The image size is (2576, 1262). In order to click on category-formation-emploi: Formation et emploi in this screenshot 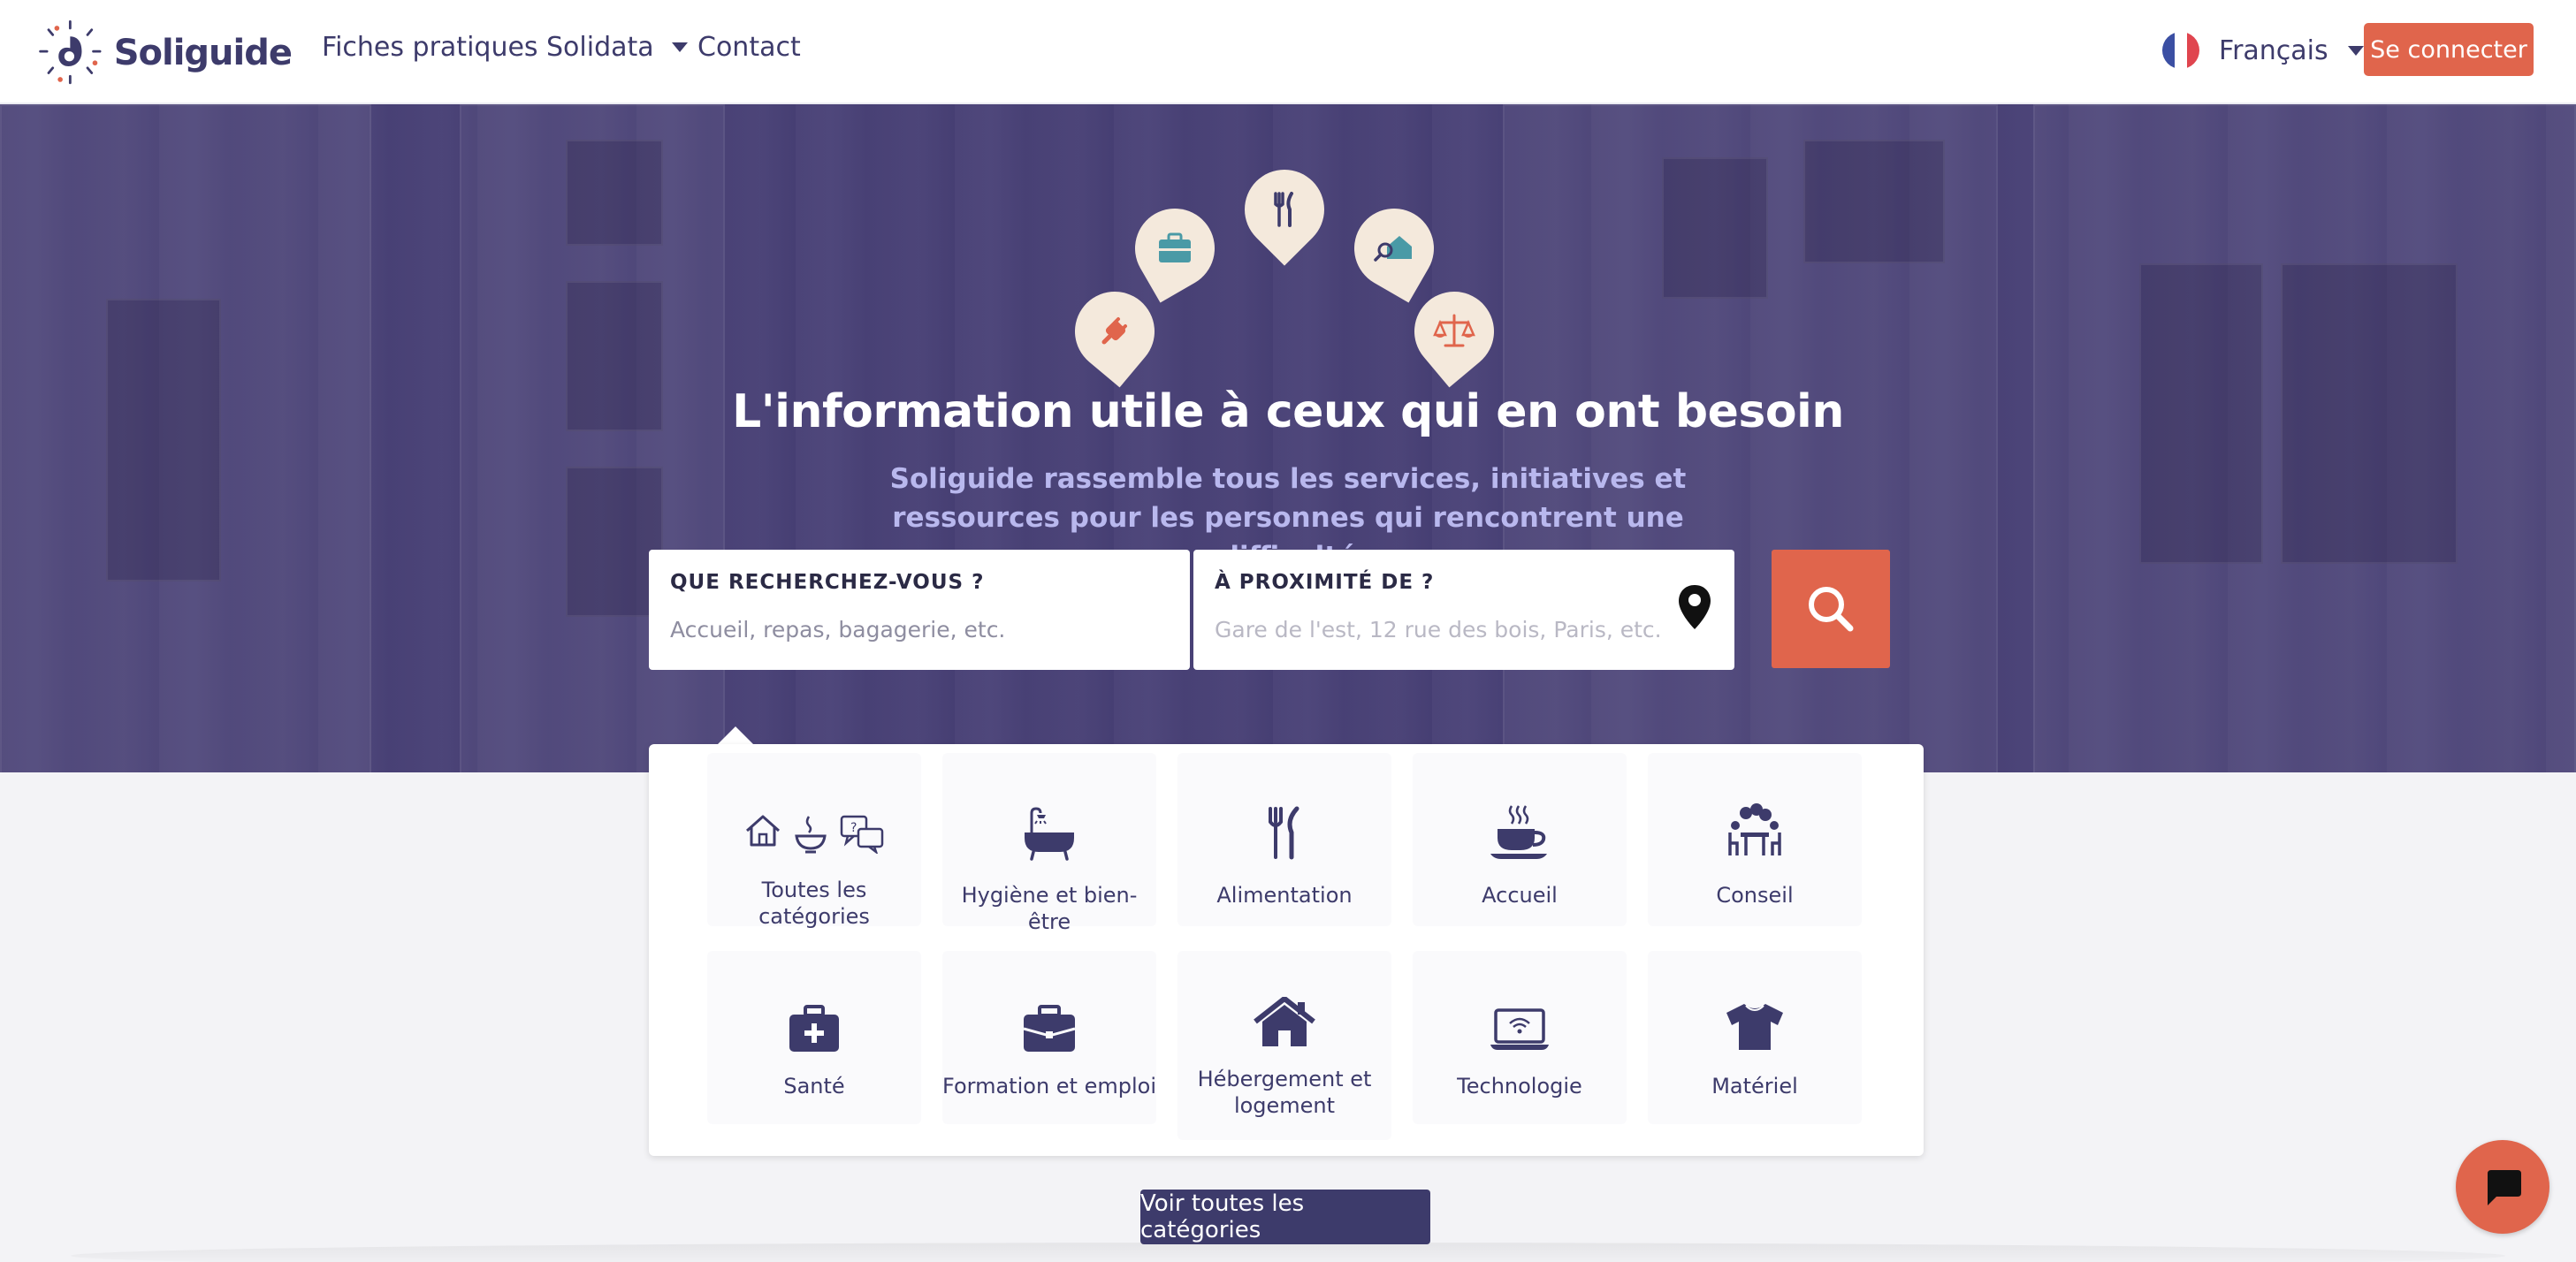, I will do `click(1049, 1037)`.